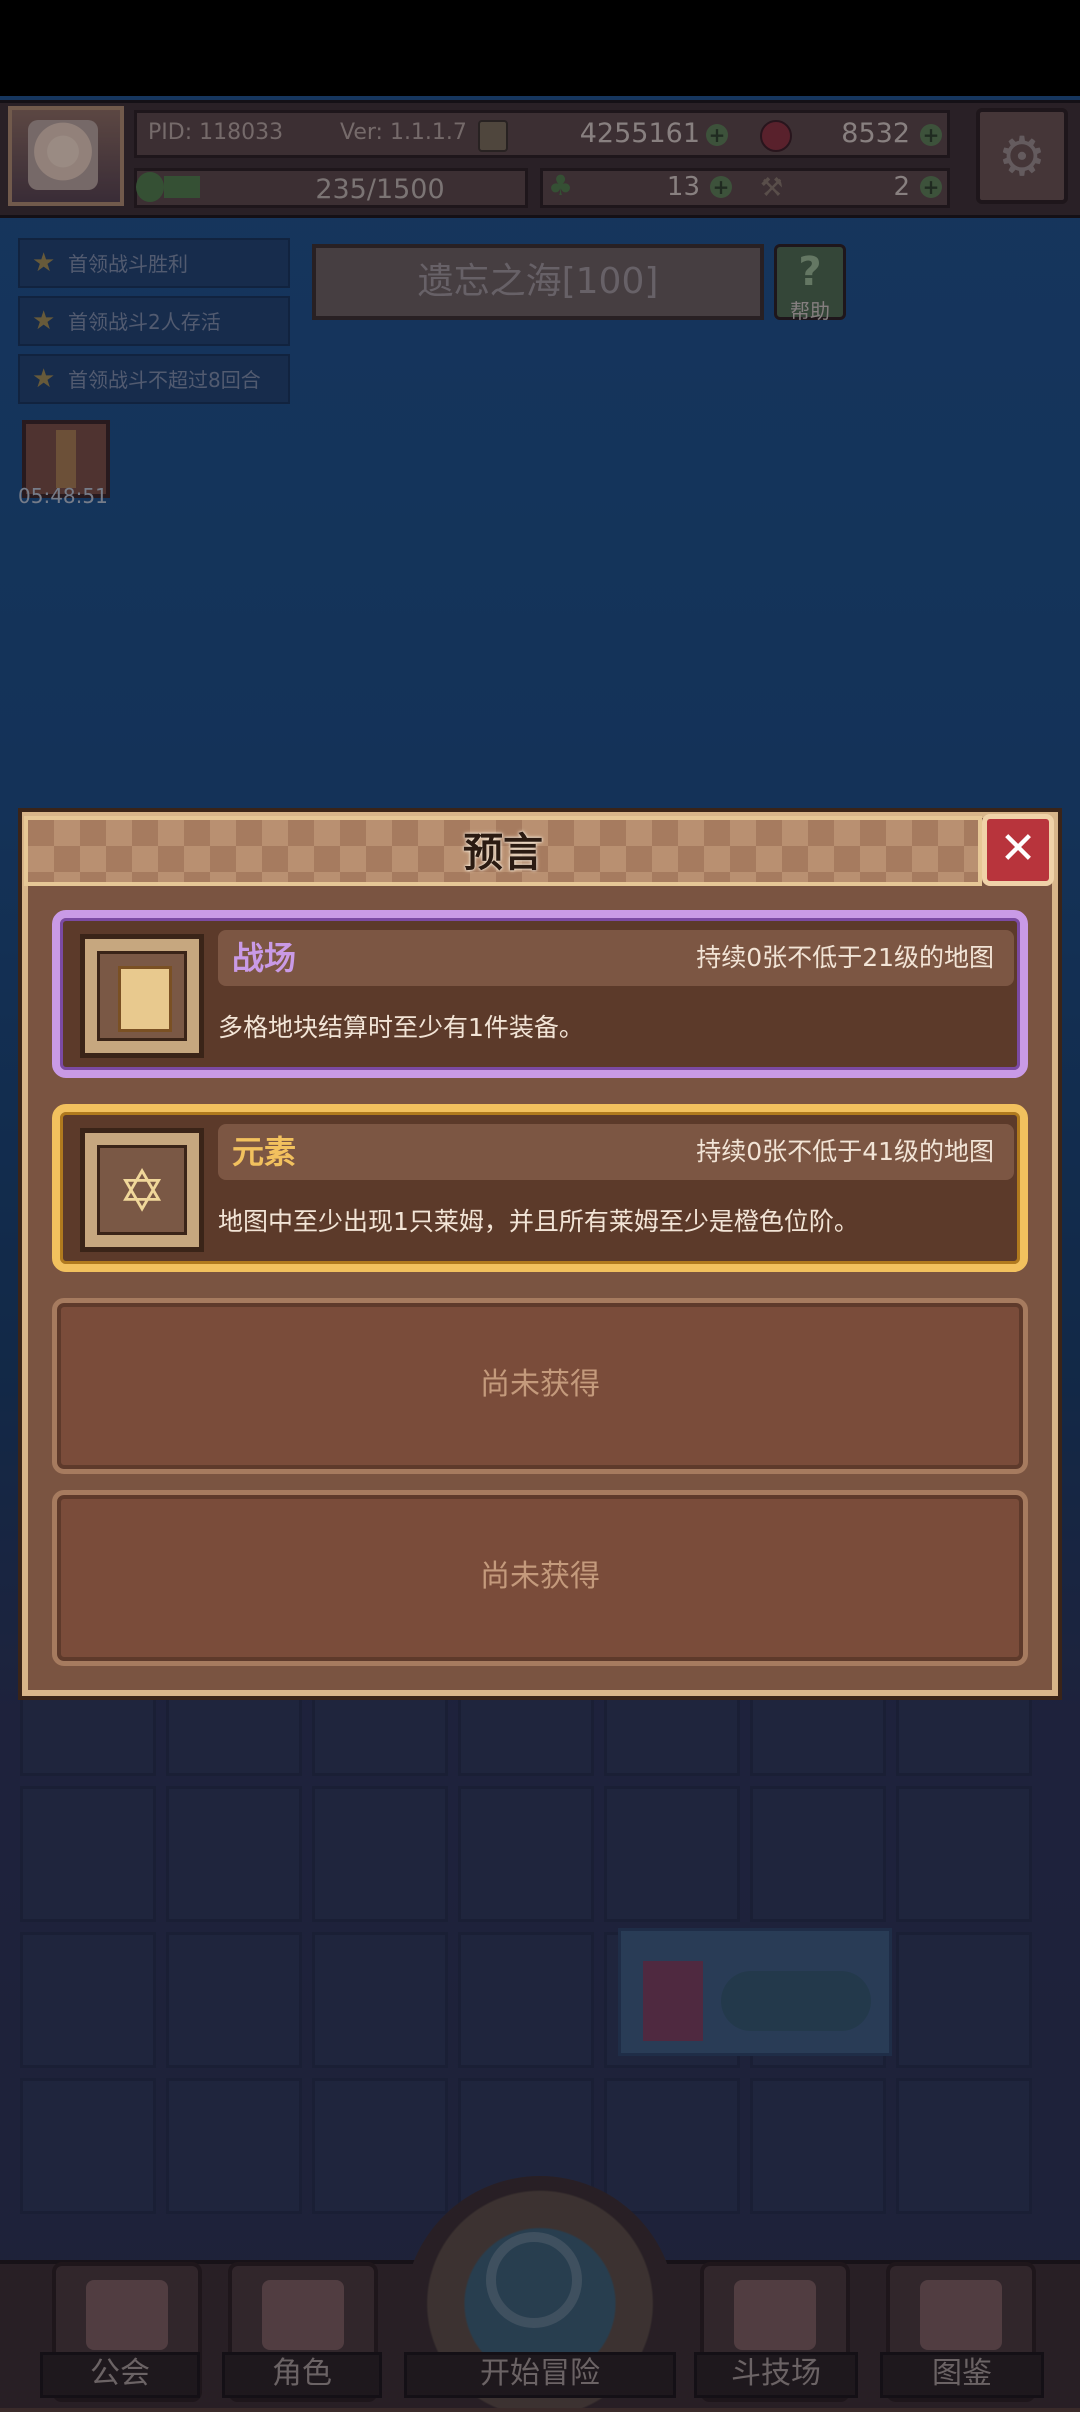 The height and width of the screenshot is (2412, 1080). Describe the element at coordinates (772, 188) in the screenshot. I see `hammer-icon: ⚒` at that location.